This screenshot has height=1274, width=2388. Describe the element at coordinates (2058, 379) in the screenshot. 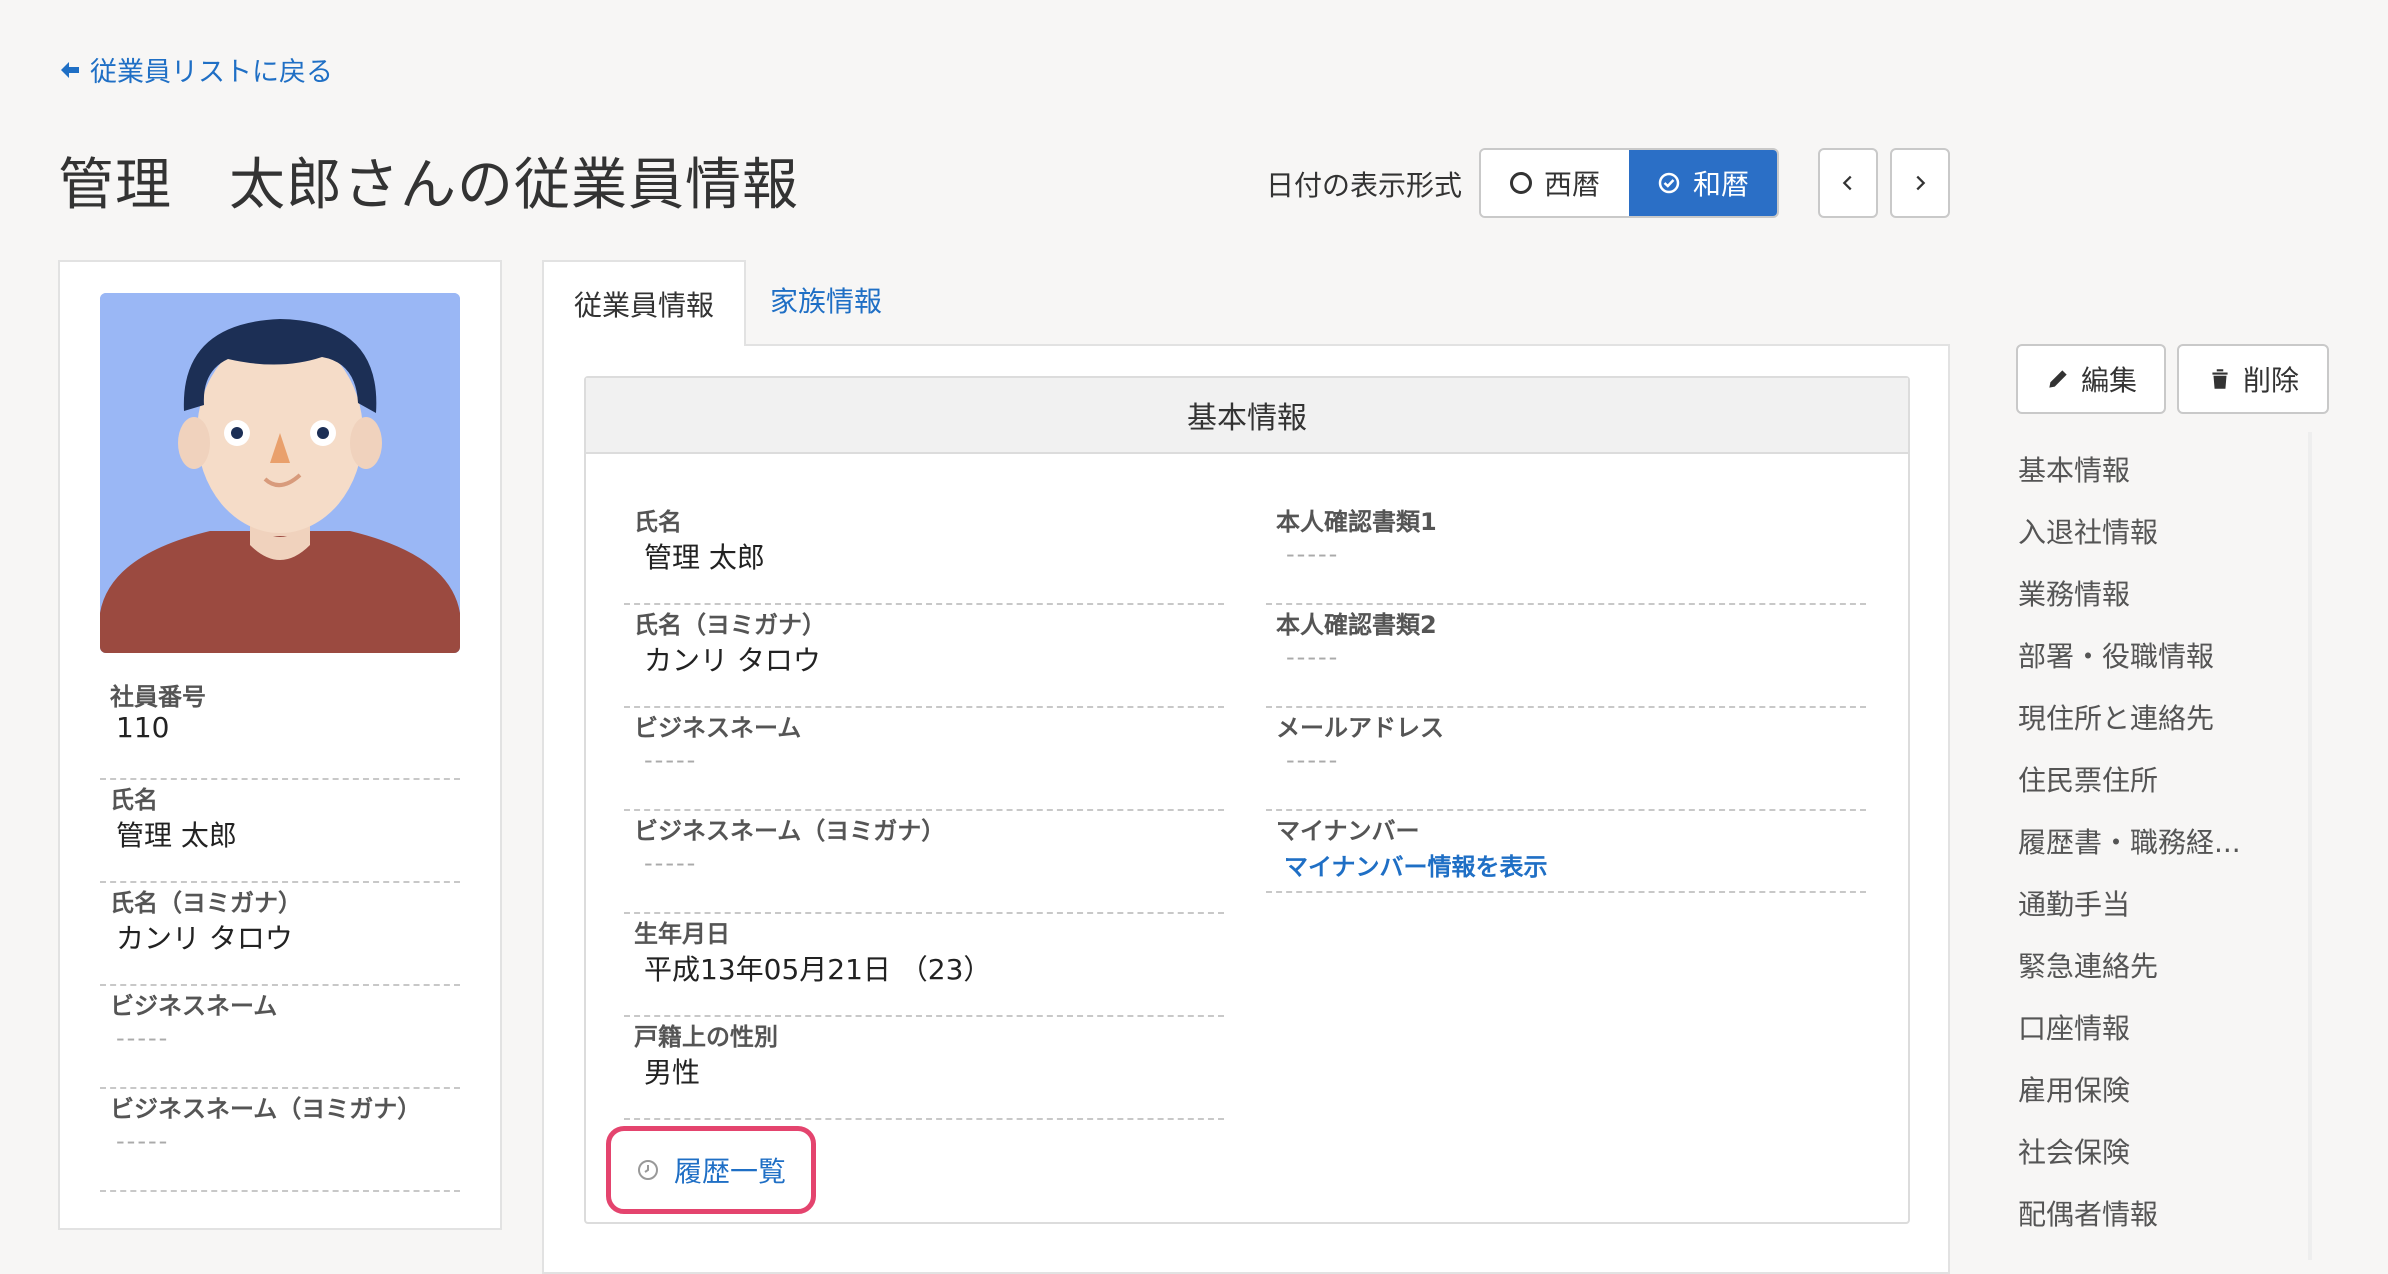

I see `pencil-icon` at that location.